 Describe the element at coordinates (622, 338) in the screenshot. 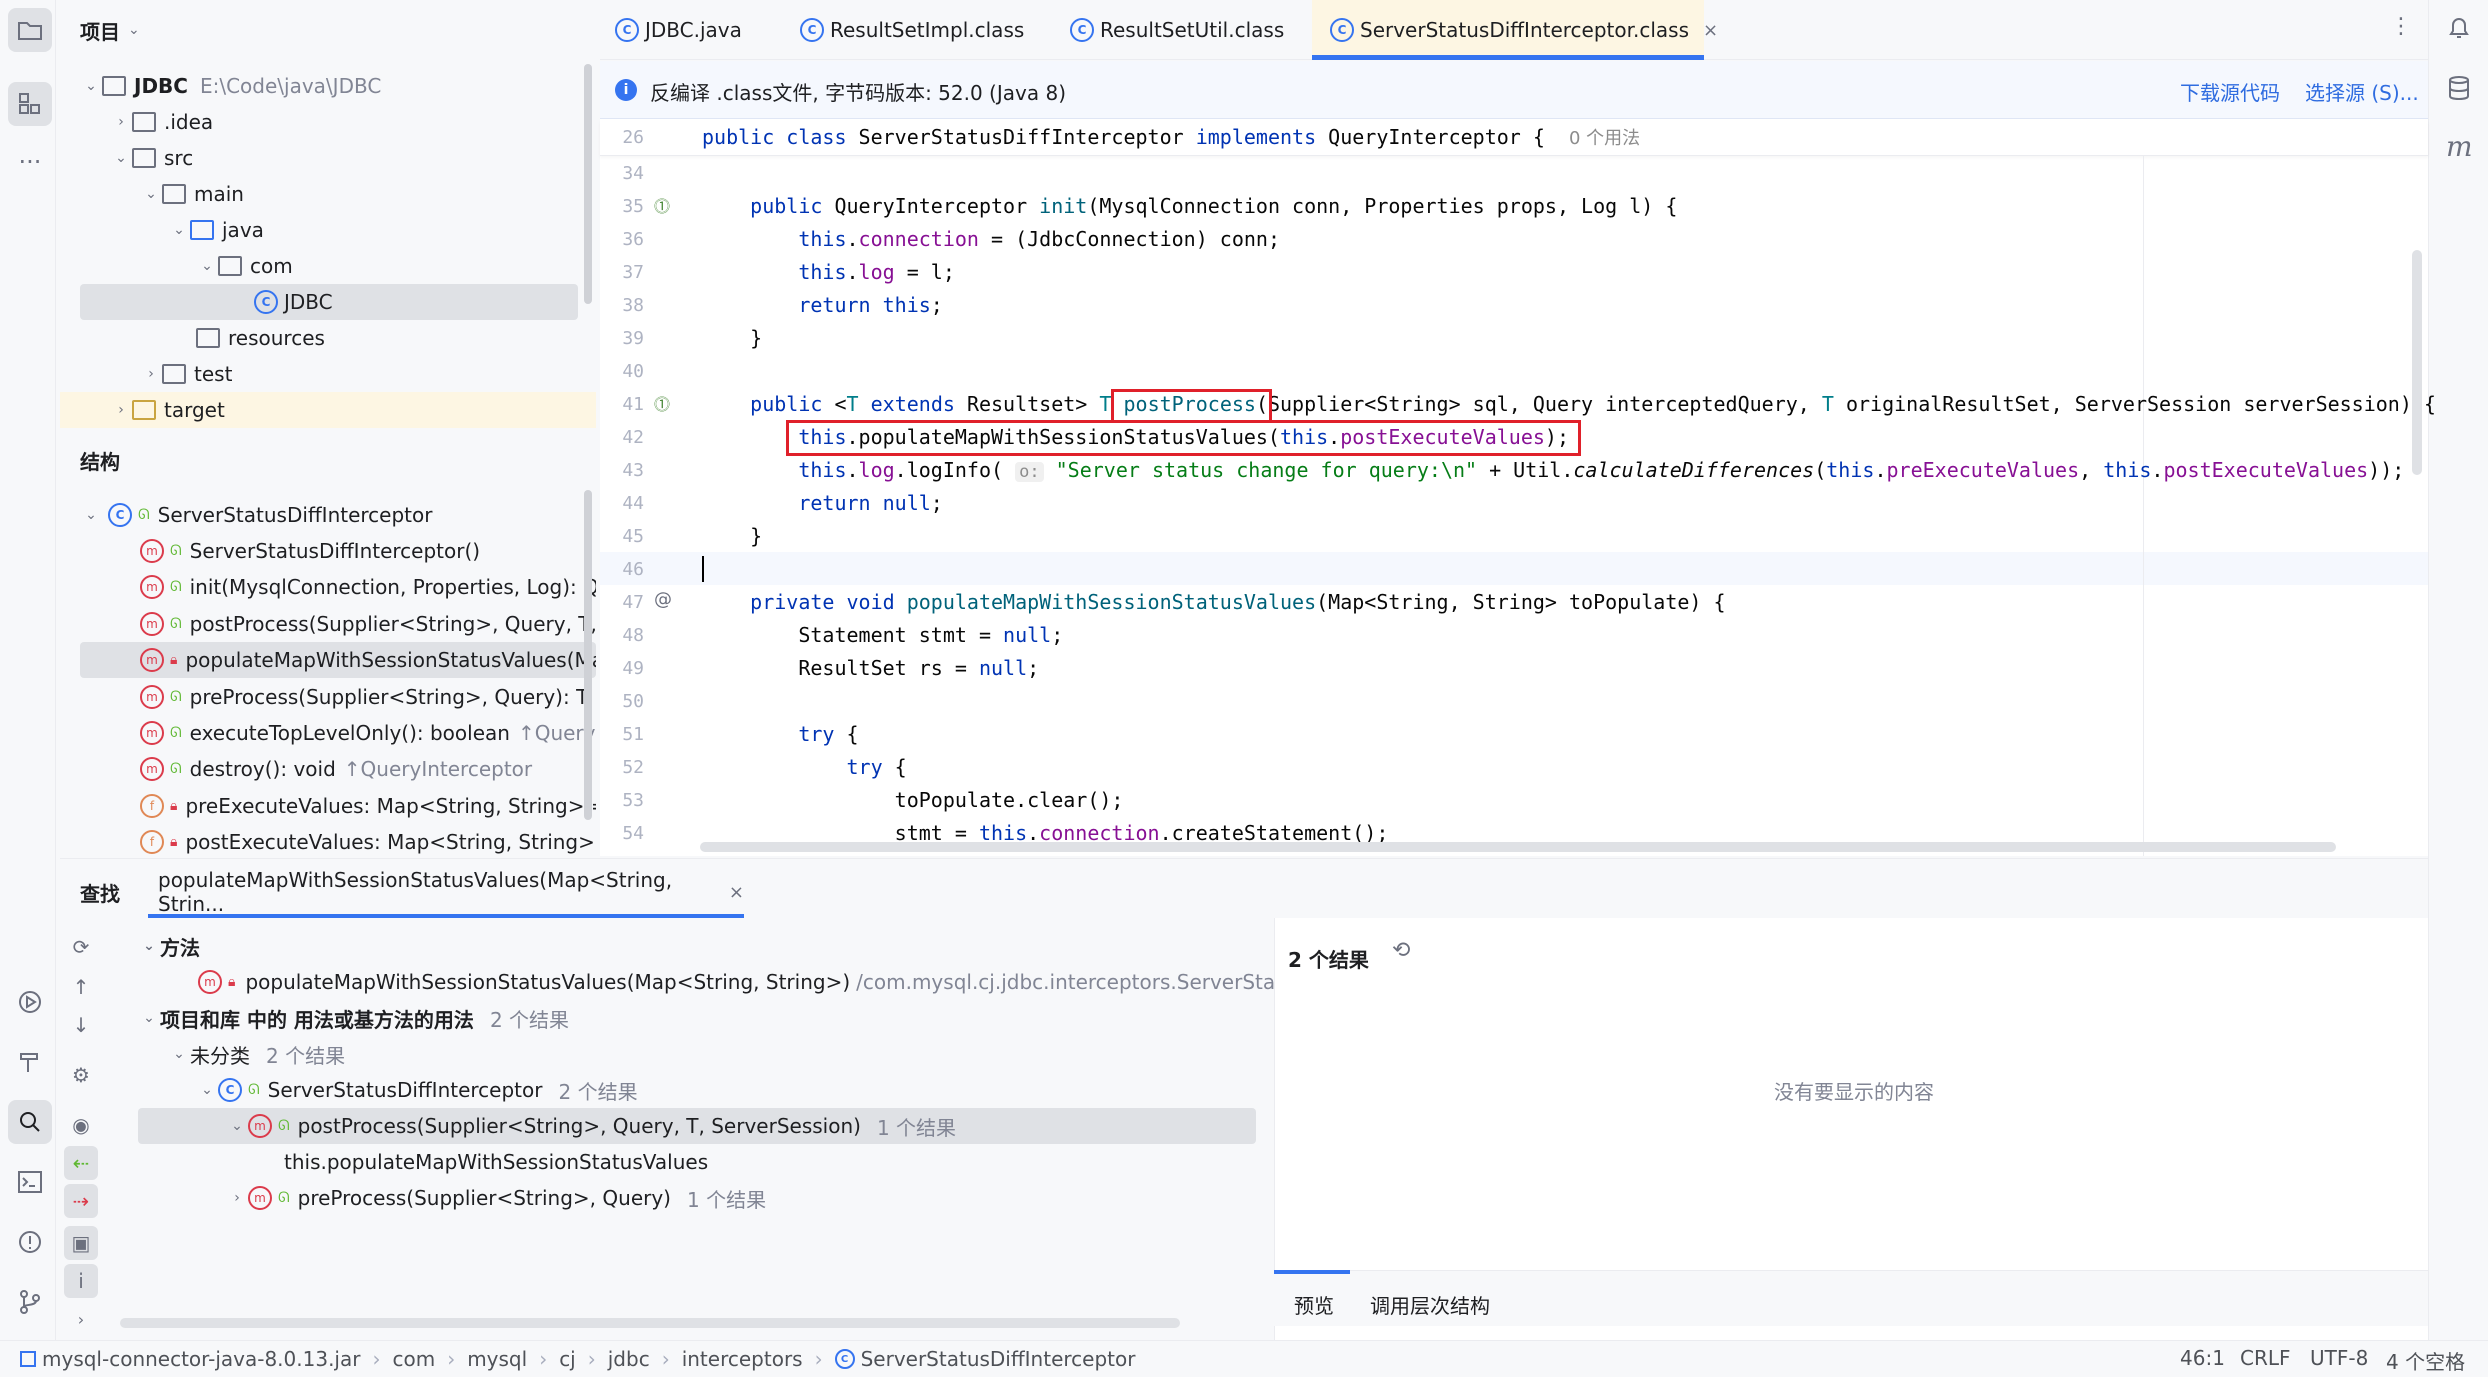

I see `line-number: 39` at that location.